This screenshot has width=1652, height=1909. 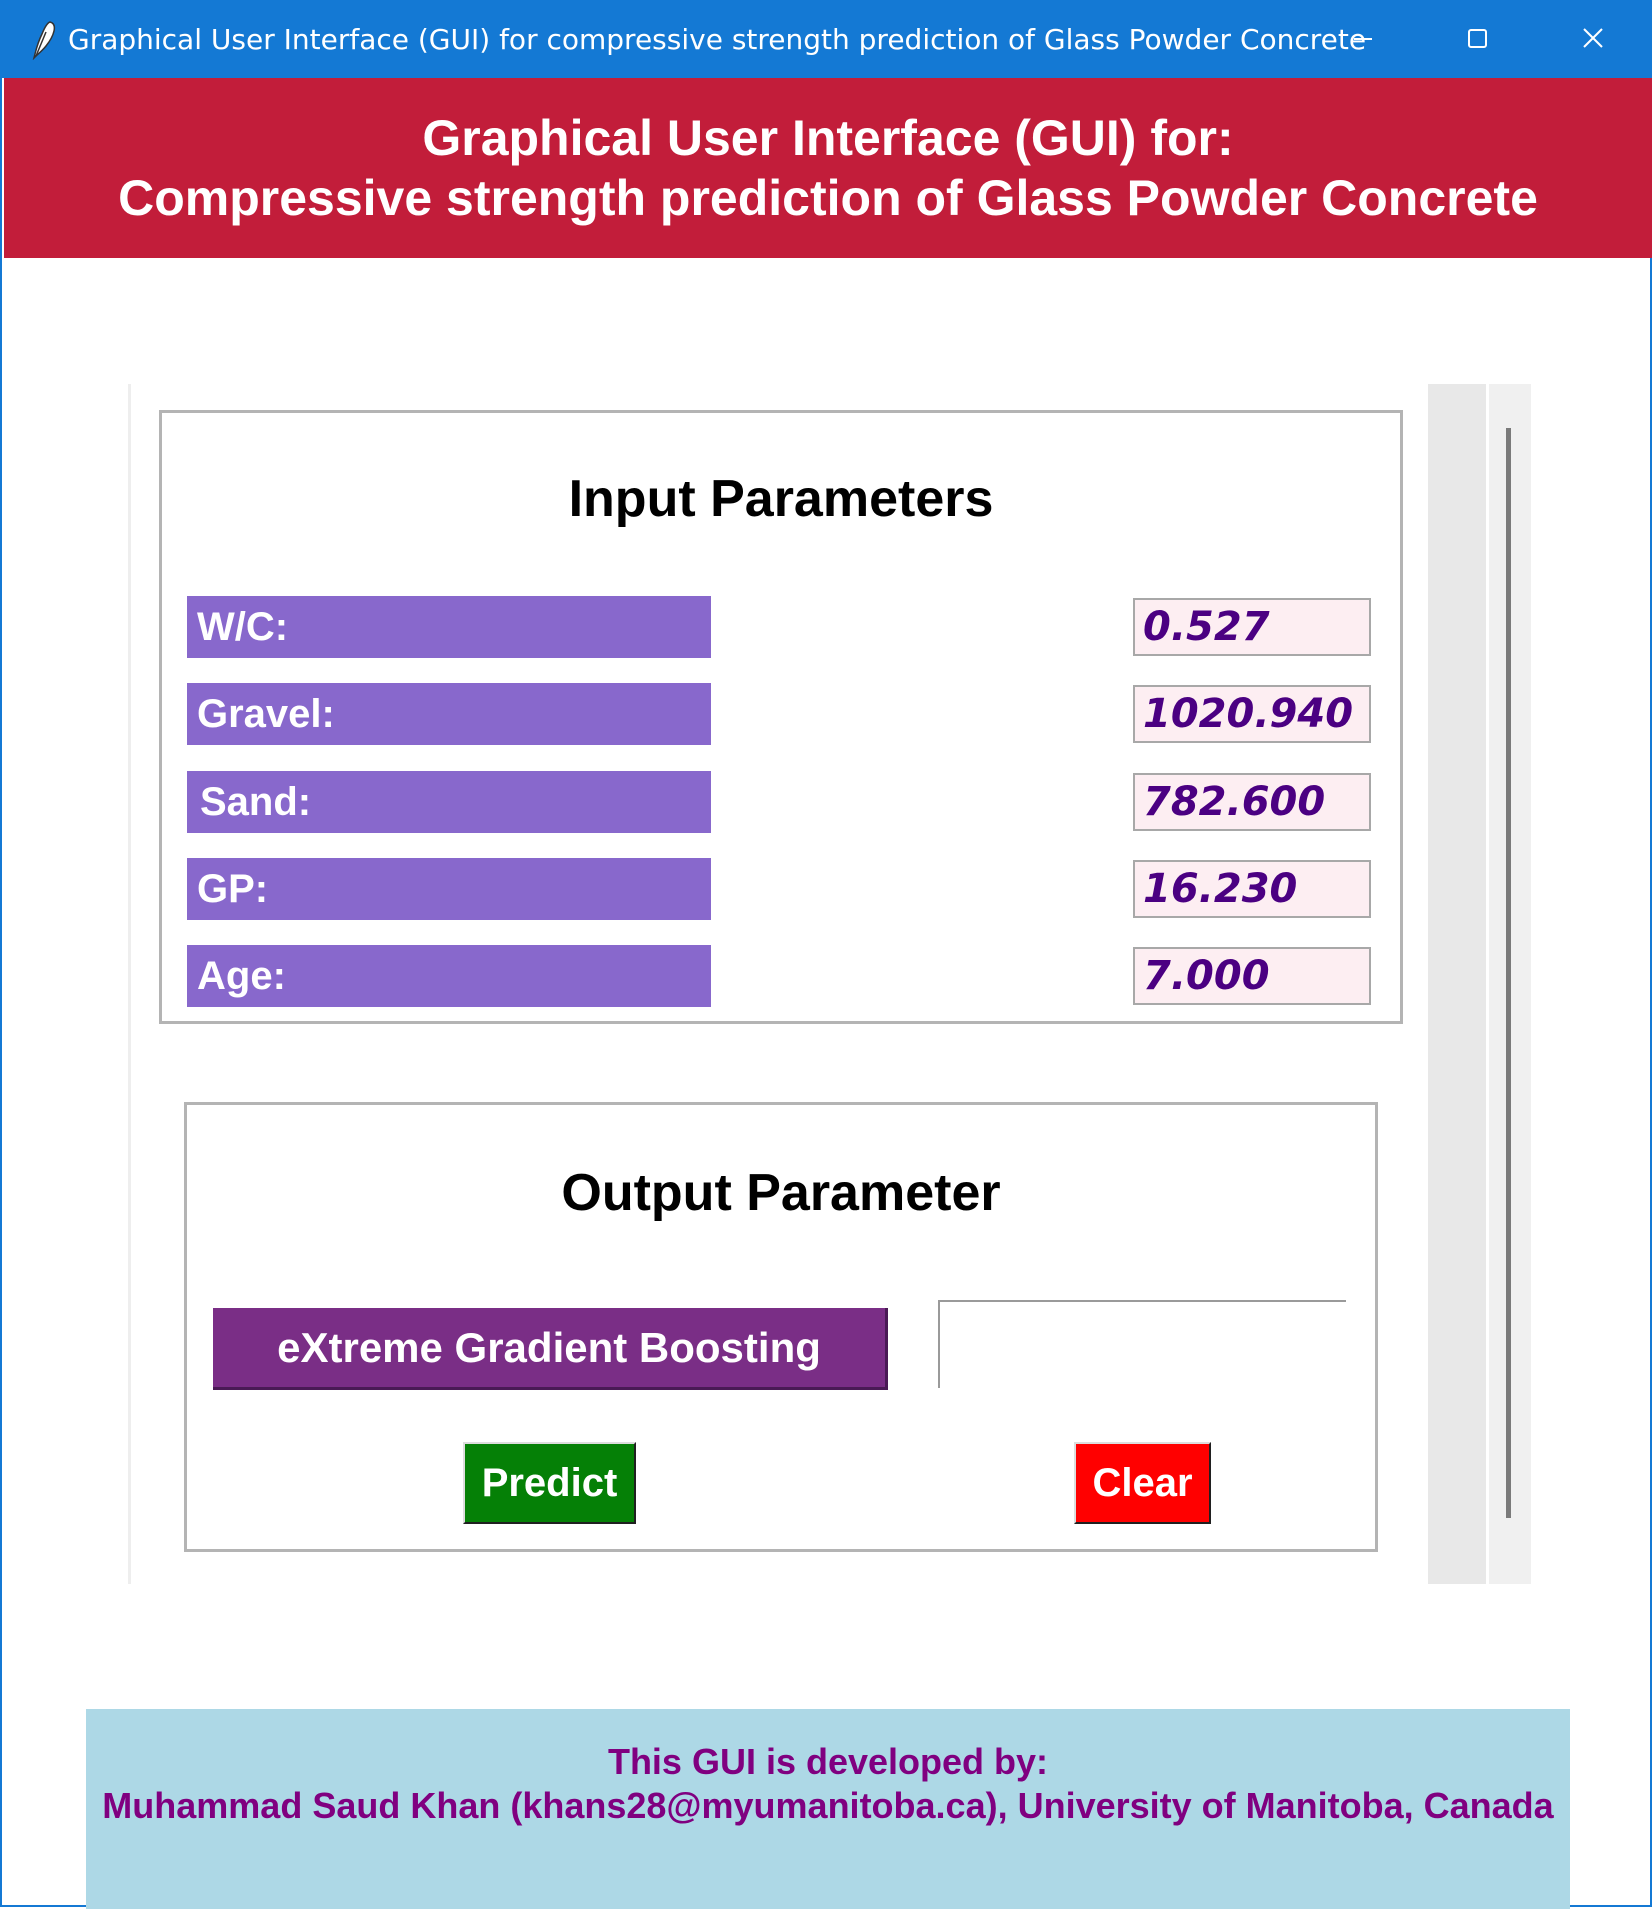 I want to click on param-label-gravel: Gravel:, so click(x=449, y=714).